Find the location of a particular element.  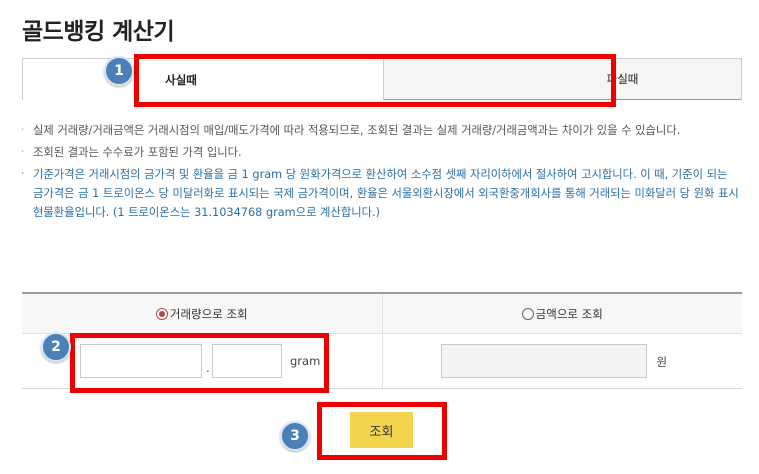

page-title: 골드뱅킹 계산기 is located at coordinates (98, 32).